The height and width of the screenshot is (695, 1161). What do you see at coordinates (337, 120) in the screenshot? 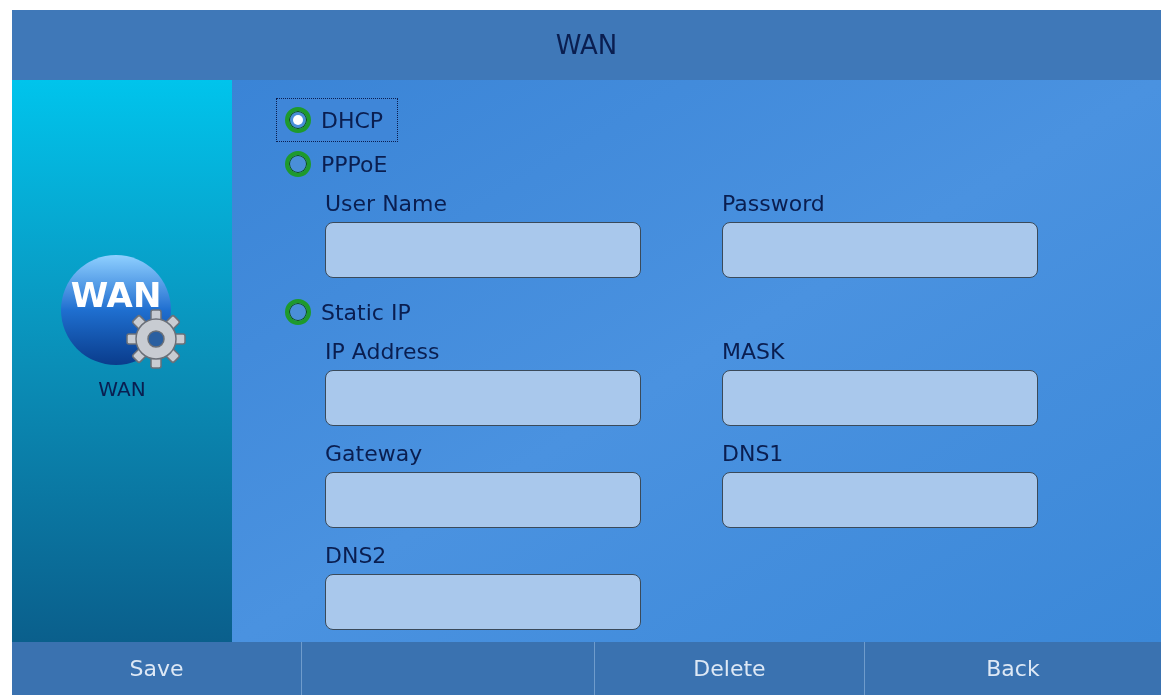
I see `radio-option: DHCP` at bounding box center [337, 120].